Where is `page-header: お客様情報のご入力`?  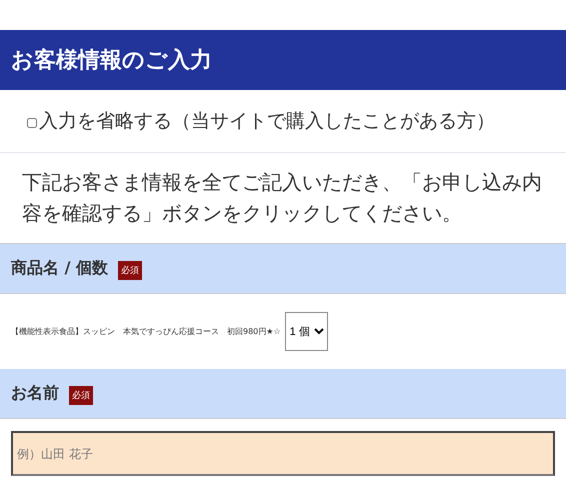
page-header: お客様情報のご入力 is located at coordinates (283, 60).